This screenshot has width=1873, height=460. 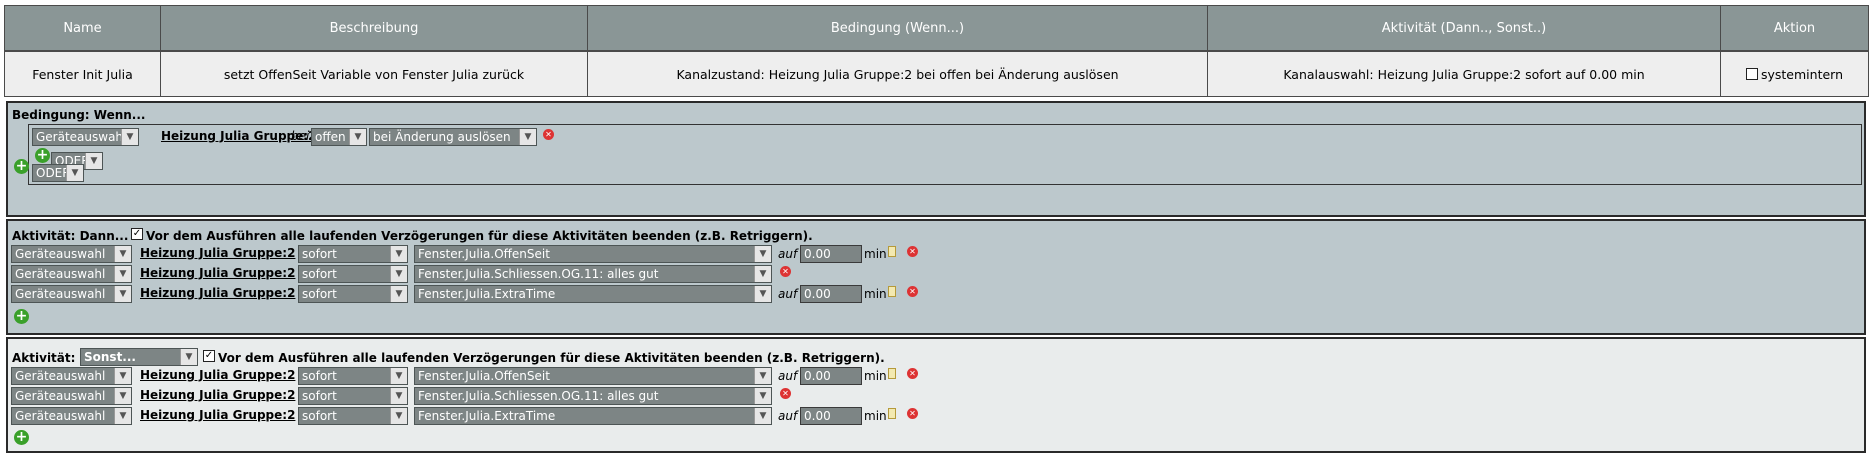 What do you see at coordinates (831, 376) in the screenshot?
I see `else-row1-value: 0.00` at bounding box center [831, 376].